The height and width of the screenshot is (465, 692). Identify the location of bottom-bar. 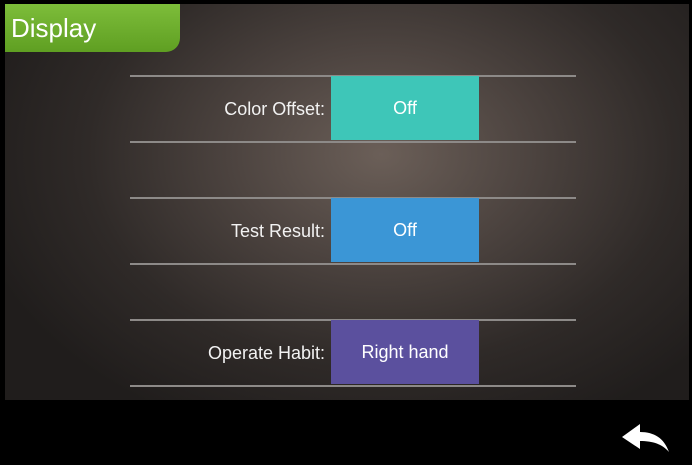
(346, 432).